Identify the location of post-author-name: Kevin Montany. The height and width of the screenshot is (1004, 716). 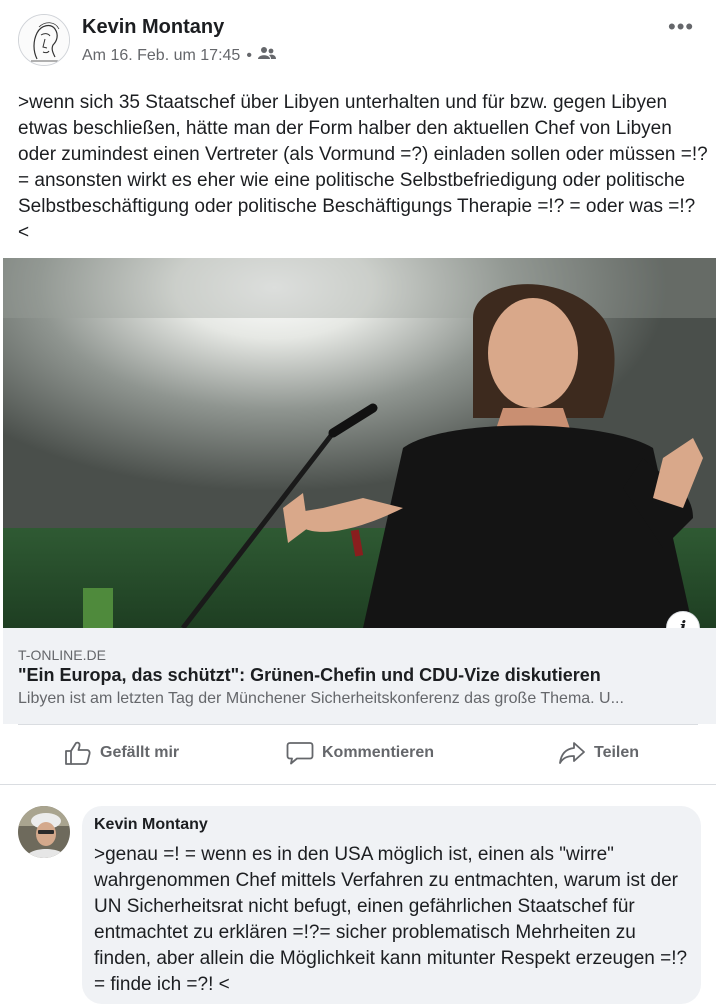
(153, 27).